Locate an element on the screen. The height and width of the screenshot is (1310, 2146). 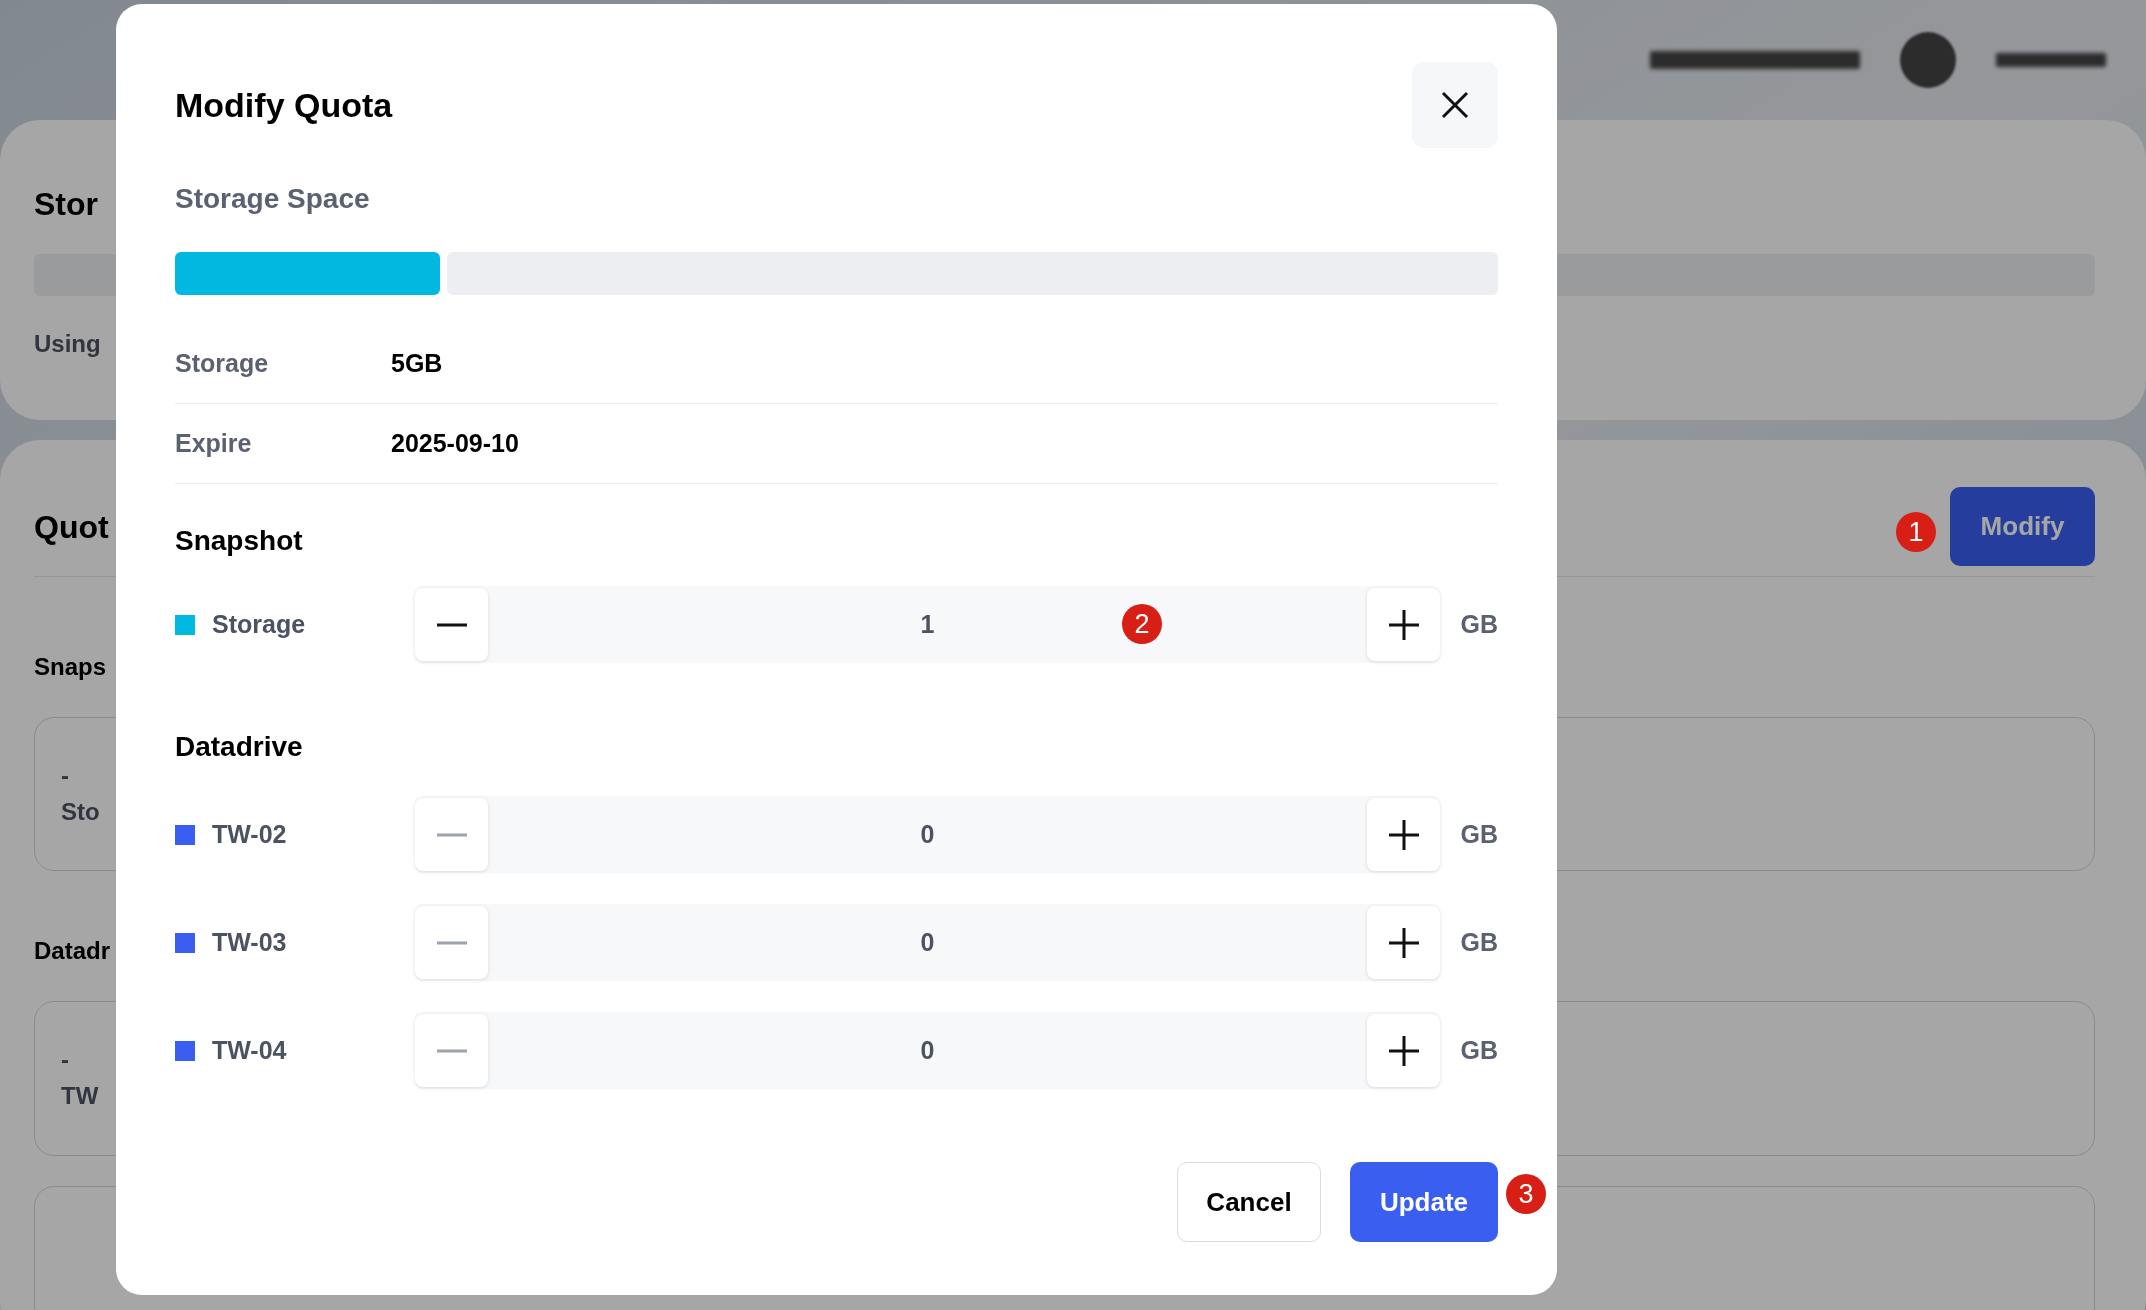
close-icon is located at coordinates (1455, 105).